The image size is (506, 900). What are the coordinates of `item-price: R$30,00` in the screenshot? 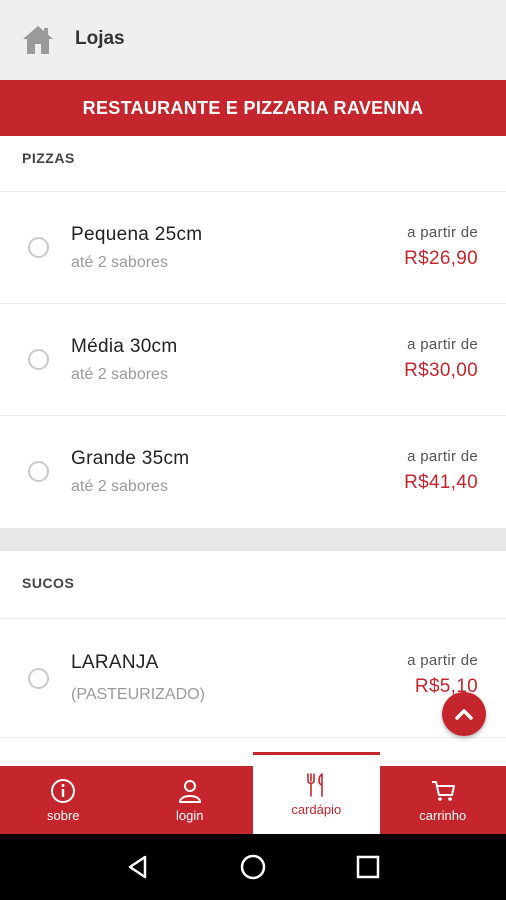 It's located at (441, 370).